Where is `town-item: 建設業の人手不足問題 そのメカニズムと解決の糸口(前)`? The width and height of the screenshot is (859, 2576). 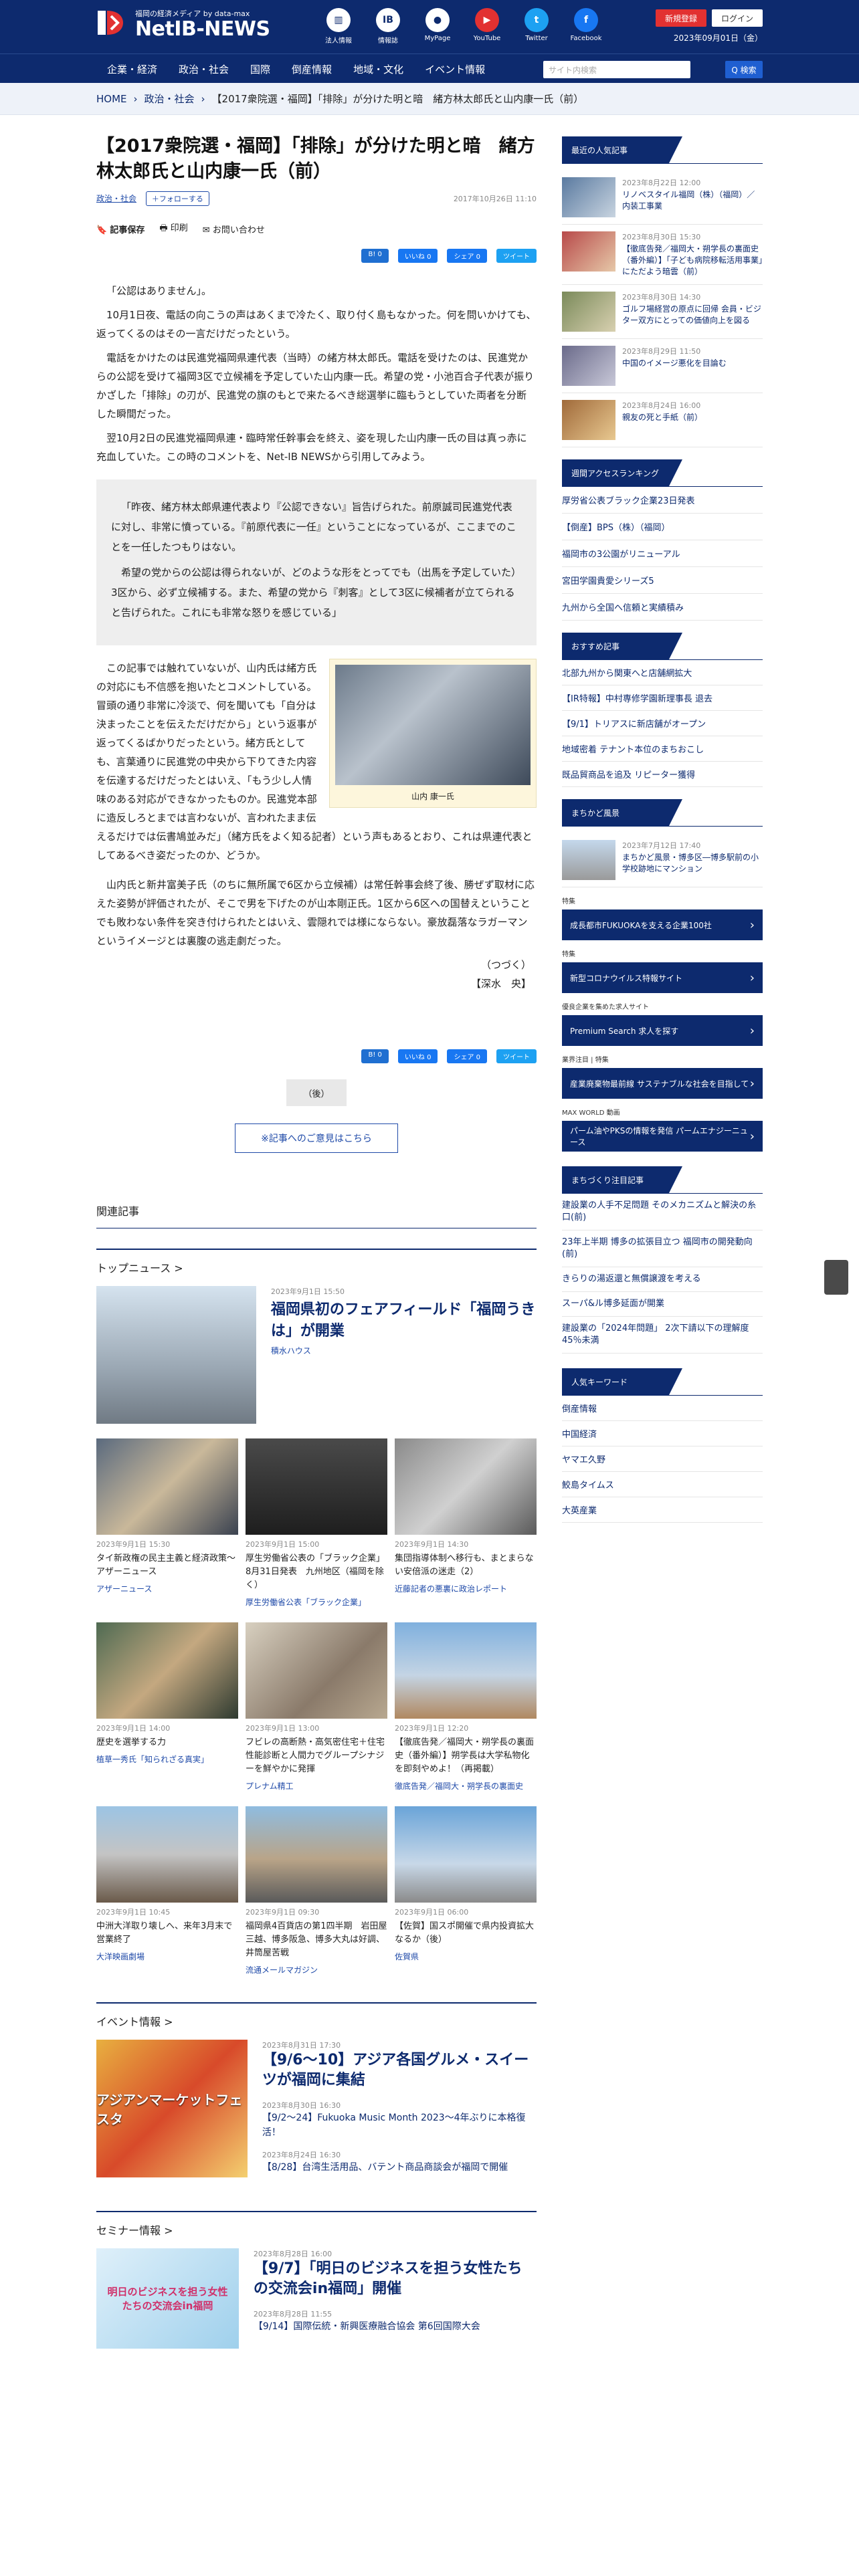
town-item: 建設業の人手不足問題 そのメカニズムと解決の糸口(前) is located at coordinates (662, 1212).